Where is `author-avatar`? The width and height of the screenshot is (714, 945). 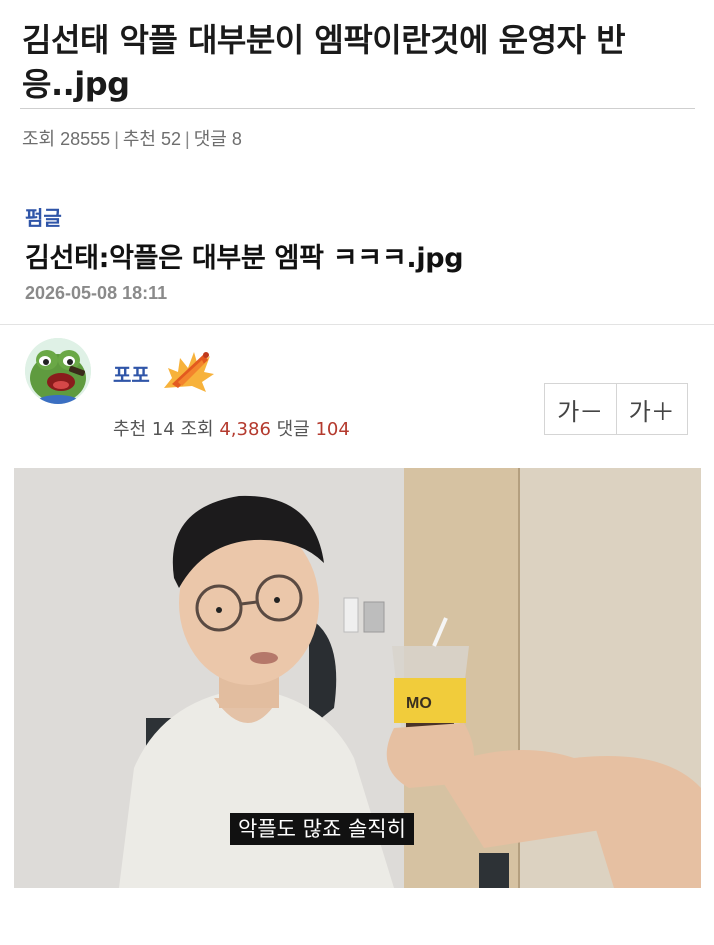
author-avatar is located at coordinates (58, 371).